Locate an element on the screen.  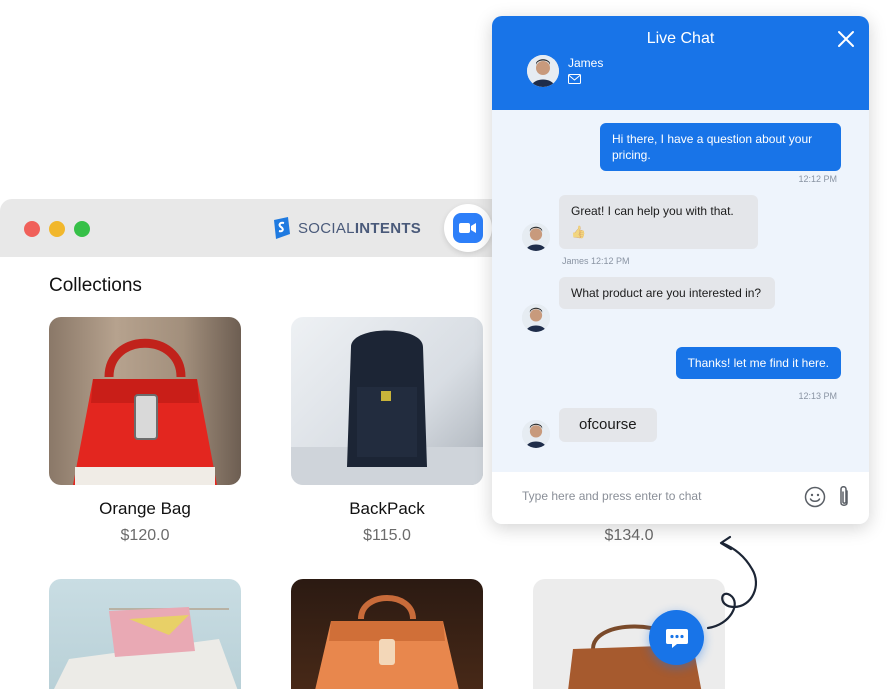
product-image-pink-bag is located at coordinates (145, 634).